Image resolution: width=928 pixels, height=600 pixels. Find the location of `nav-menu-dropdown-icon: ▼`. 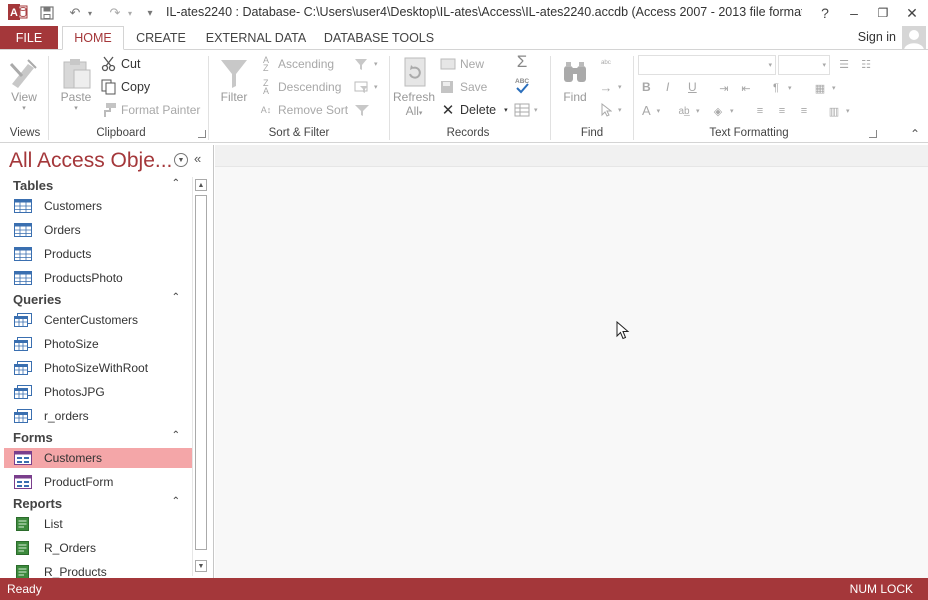

nav-menu-dropdown-icon: ▼ is located at coordinates (181, 160).